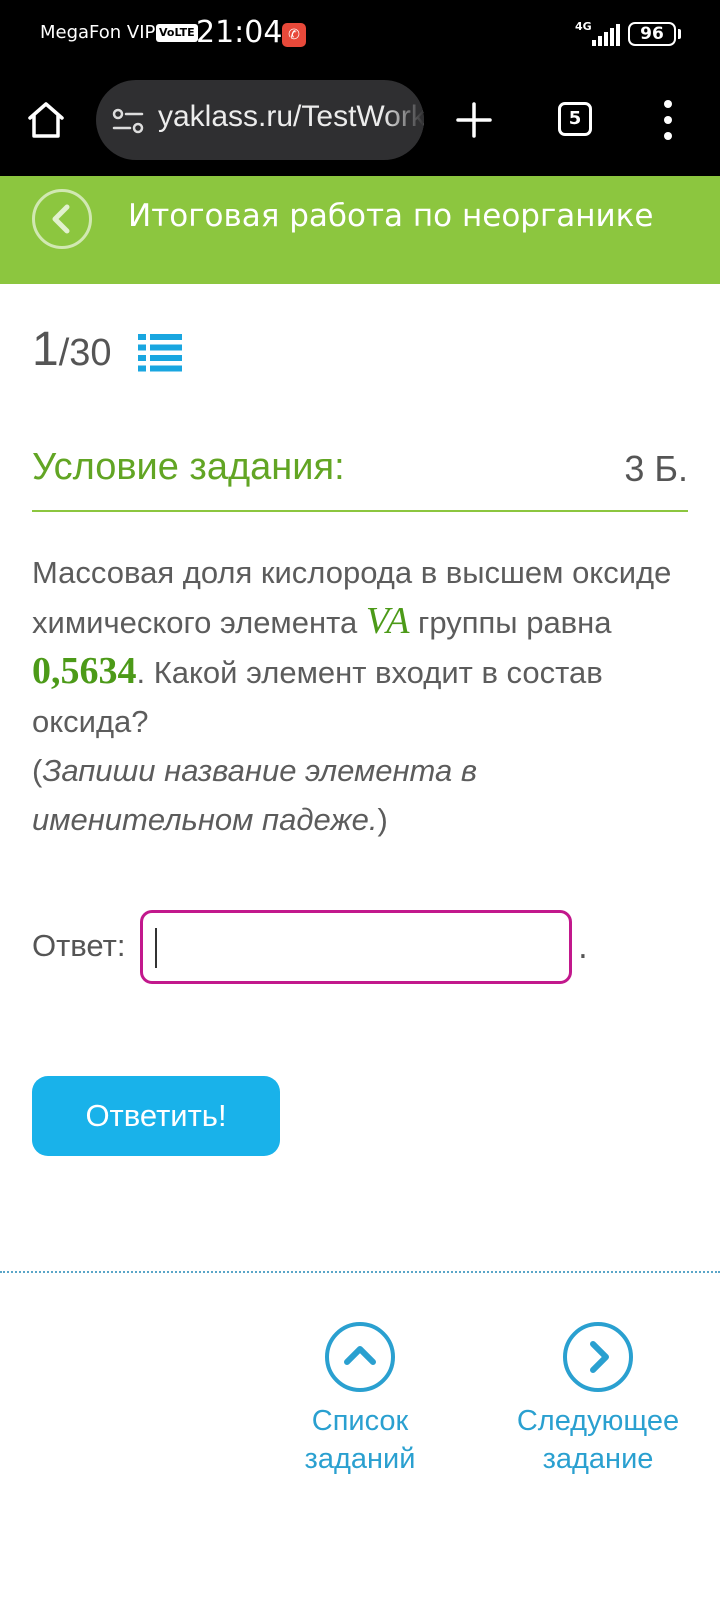  I want to click on task-progress: 1/30, so click(72, 349).